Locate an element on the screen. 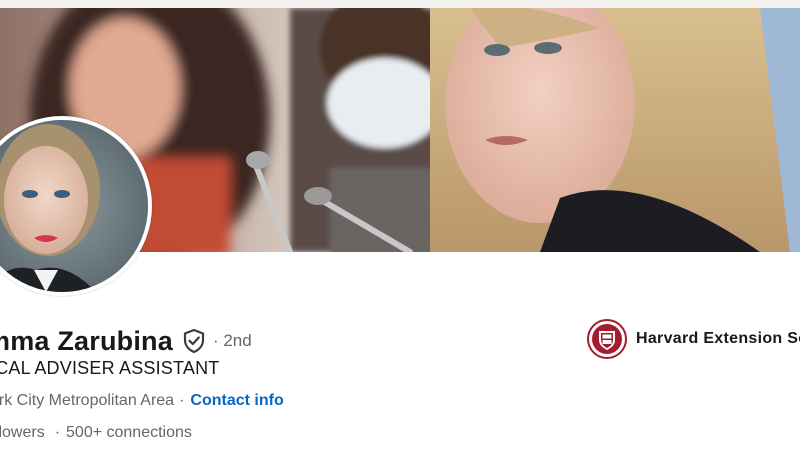 The image size is (800, 450). network-row: ollowers · 500+ connections is located at coordinates (96, 433).